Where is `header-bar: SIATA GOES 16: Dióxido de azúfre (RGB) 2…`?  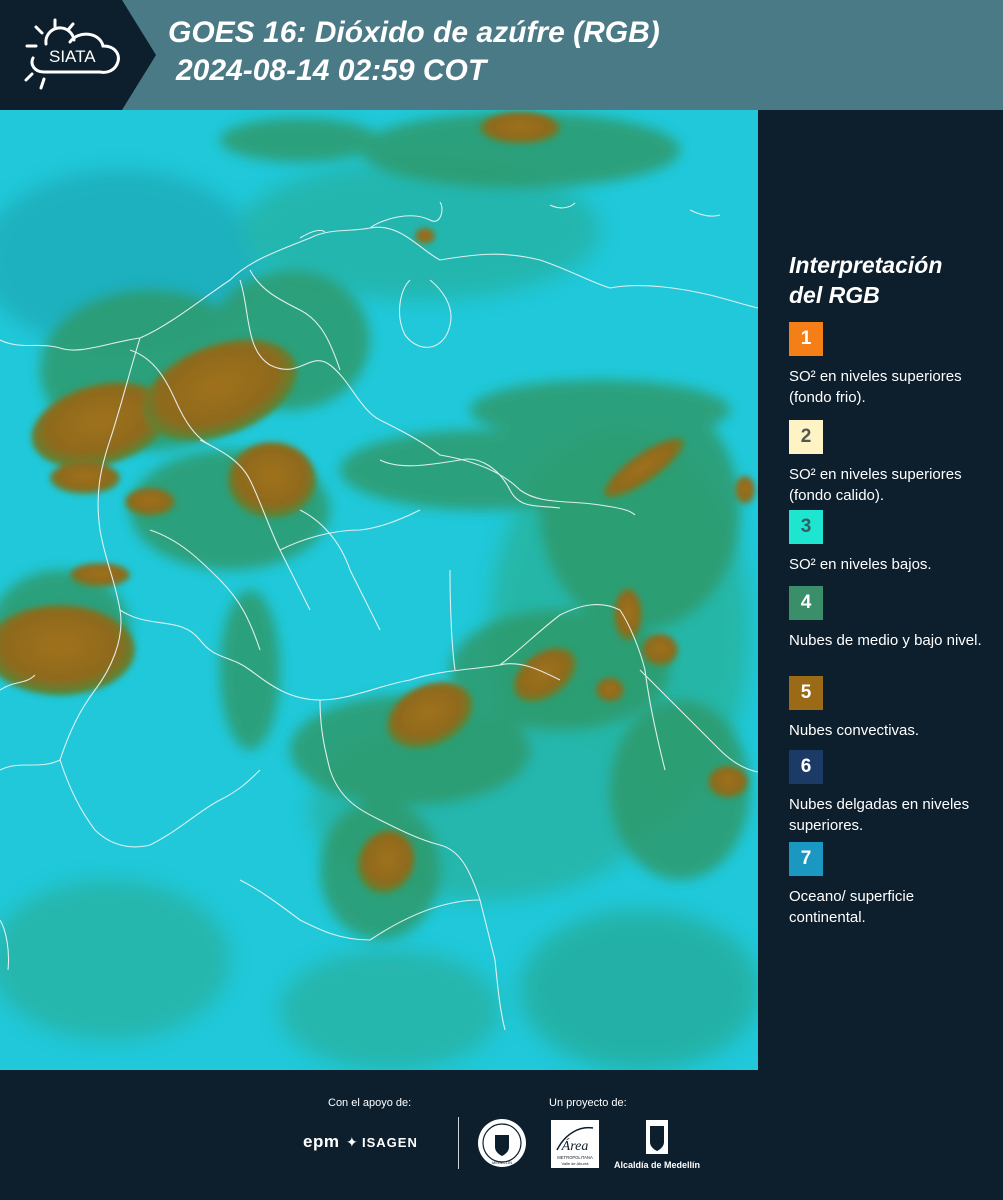 header-bar: SIATA GOES 16: Dióxido de azúfre (RGB) 2… is located at coordinates (501, 55).